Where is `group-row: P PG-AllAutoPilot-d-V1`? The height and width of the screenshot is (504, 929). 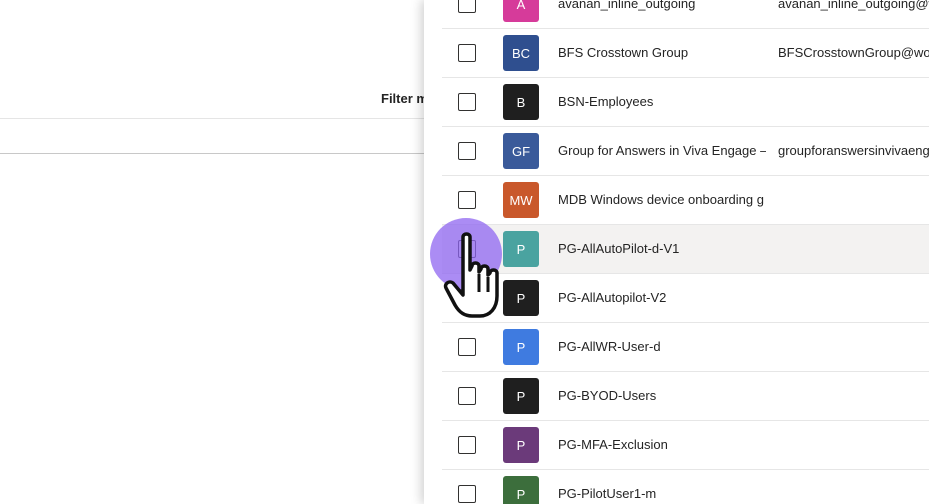
group-row: P PG-AllAutoPilot-d-V1 is located at coordinates (685, 249).